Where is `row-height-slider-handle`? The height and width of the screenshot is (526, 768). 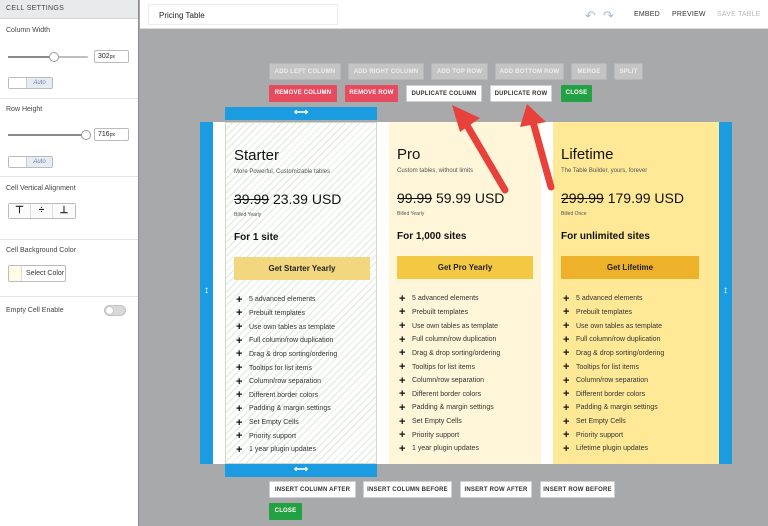 row-height-slider-handle is located at coordinates (86, 135).